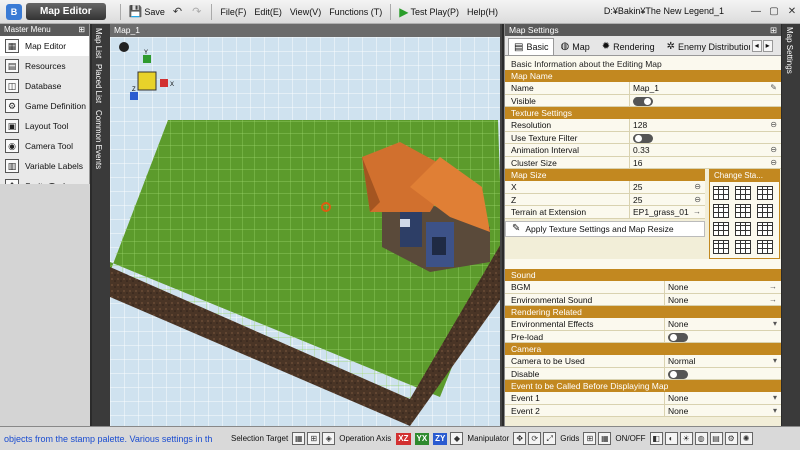 The height and width of the screenshot is (450, 800). Describe the element at coordinates (643, 63) in the screenshot. I see `map-settings-description: Basic Information about the Editing Map` at that location.